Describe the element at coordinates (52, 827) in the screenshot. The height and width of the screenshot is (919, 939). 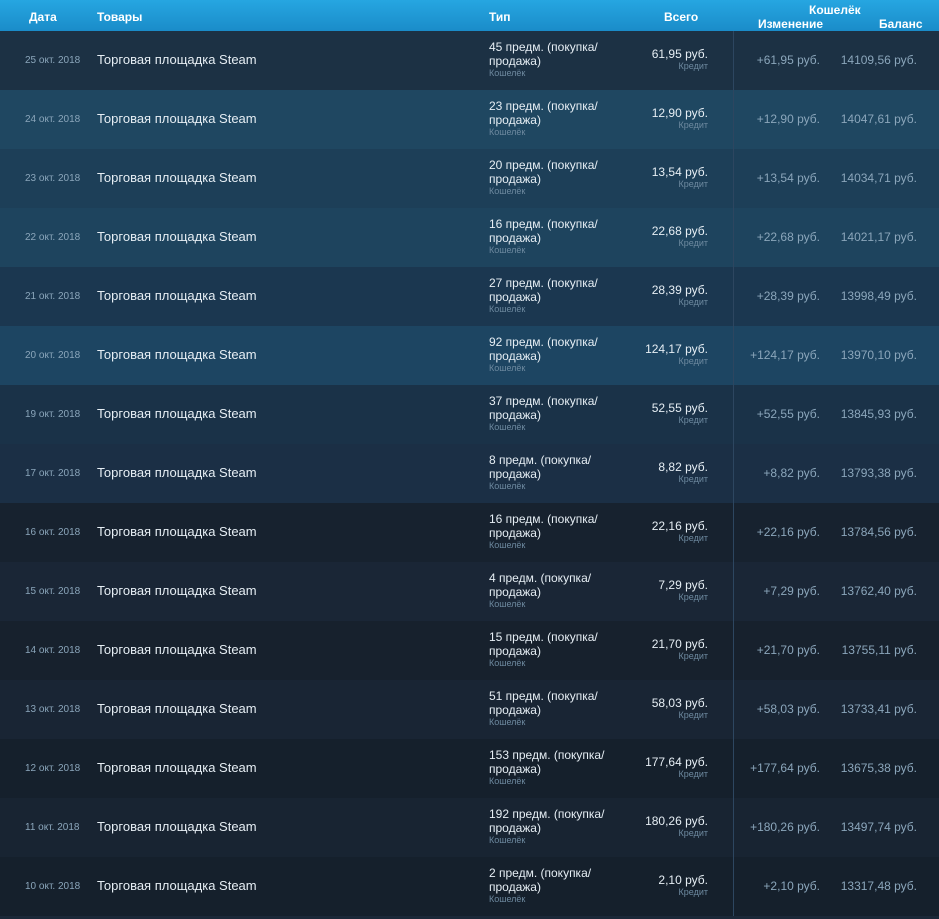
I see `row-date: 11 окт. 2018` at that location.